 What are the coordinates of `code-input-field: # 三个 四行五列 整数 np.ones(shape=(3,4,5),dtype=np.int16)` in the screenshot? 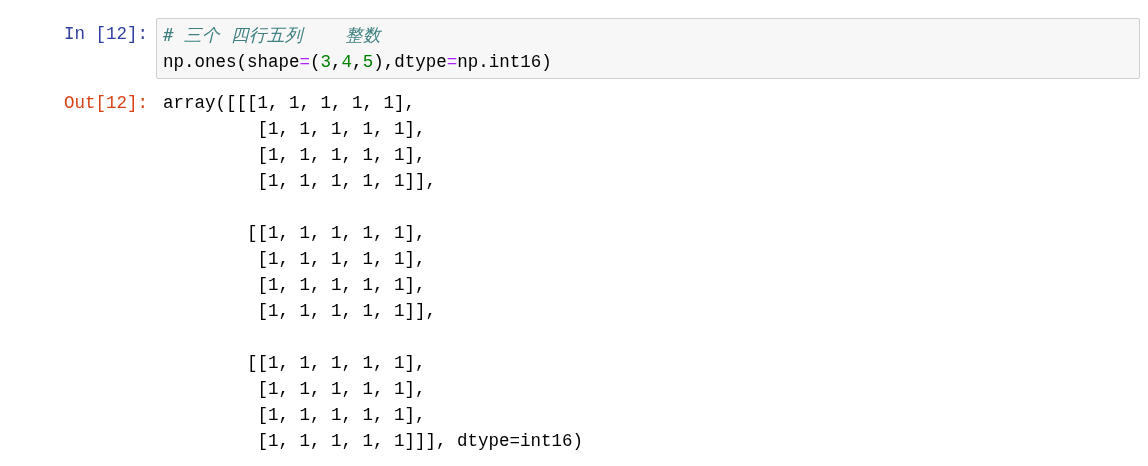 It's located at (648, 48).